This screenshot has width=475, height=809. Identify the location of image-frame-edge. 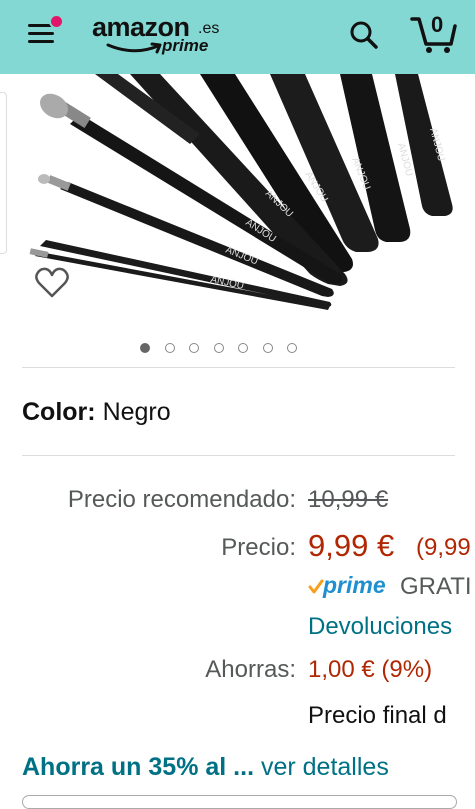
(3, 173).